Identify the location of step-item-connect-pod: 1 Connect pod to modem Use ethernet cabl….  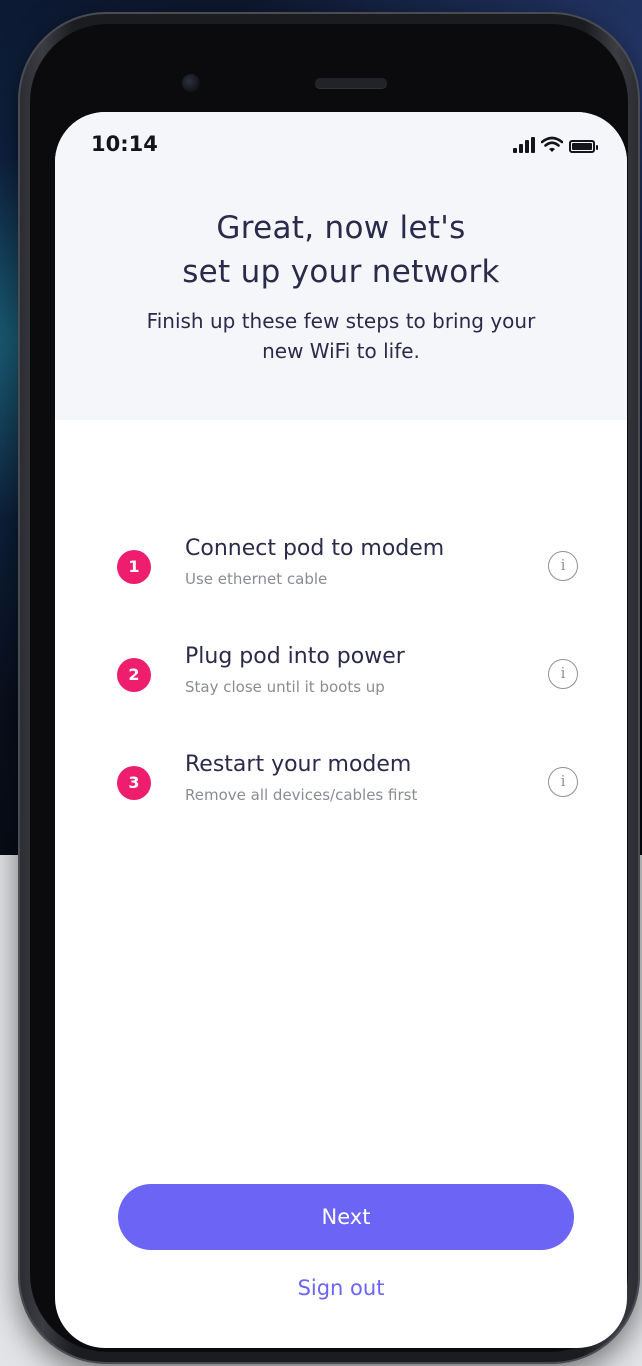
(341, 567).